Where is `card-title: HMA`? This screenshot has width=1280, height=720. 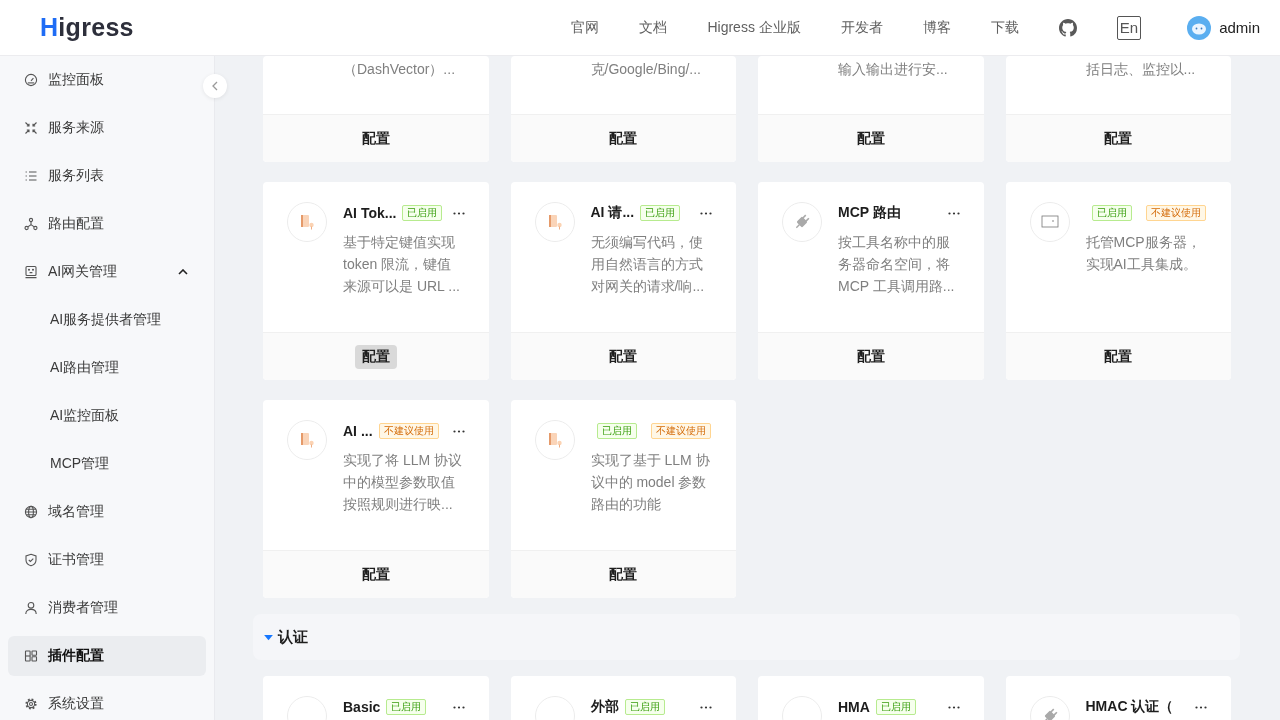 card-title: HMA is located at coordinates (854, 707).